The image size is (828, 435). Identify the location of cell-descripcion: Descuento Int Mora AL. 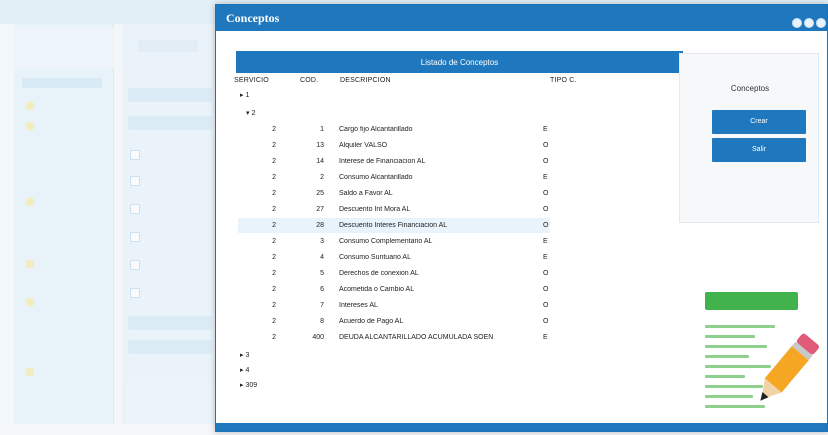
(375, 209).